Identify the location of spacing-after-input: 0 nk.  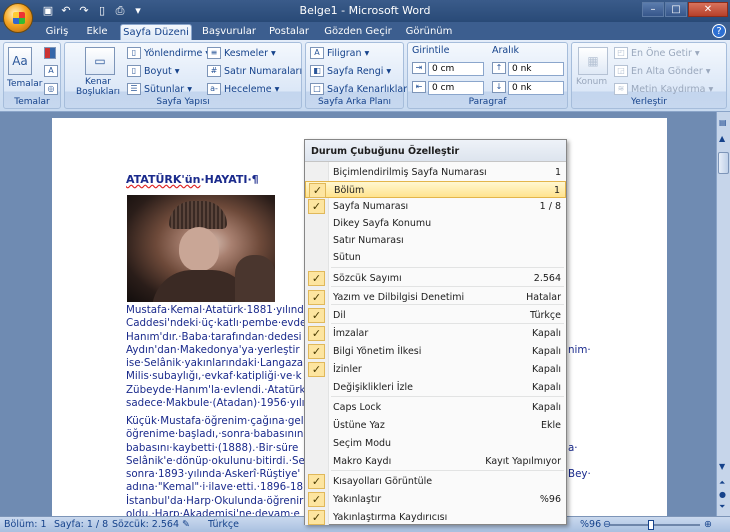
(536, 88).